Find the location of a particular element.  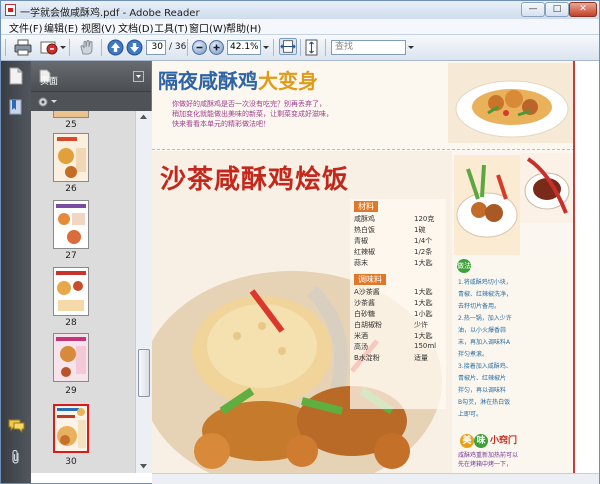

method-step: 1.将咸酥鸡切小块， is located at coordinates (485, 282).